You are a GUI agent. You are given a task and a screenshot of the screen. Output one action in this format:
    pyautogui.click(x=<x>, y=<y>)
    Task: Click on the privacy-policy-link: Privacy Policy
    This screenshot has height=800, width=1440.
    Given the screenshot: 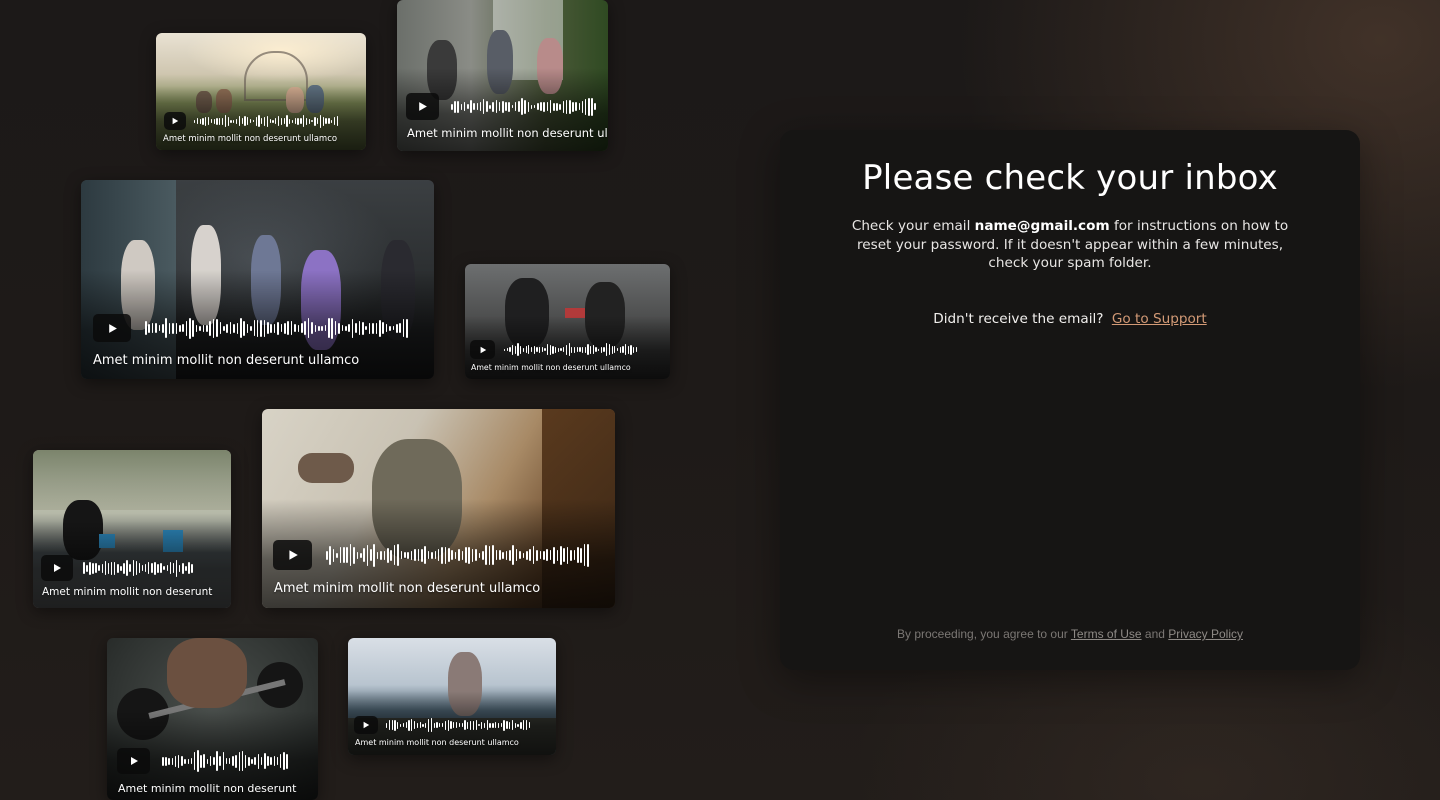 What is the action you would take?
    pyautogui.click(x=1205, y=634)
    